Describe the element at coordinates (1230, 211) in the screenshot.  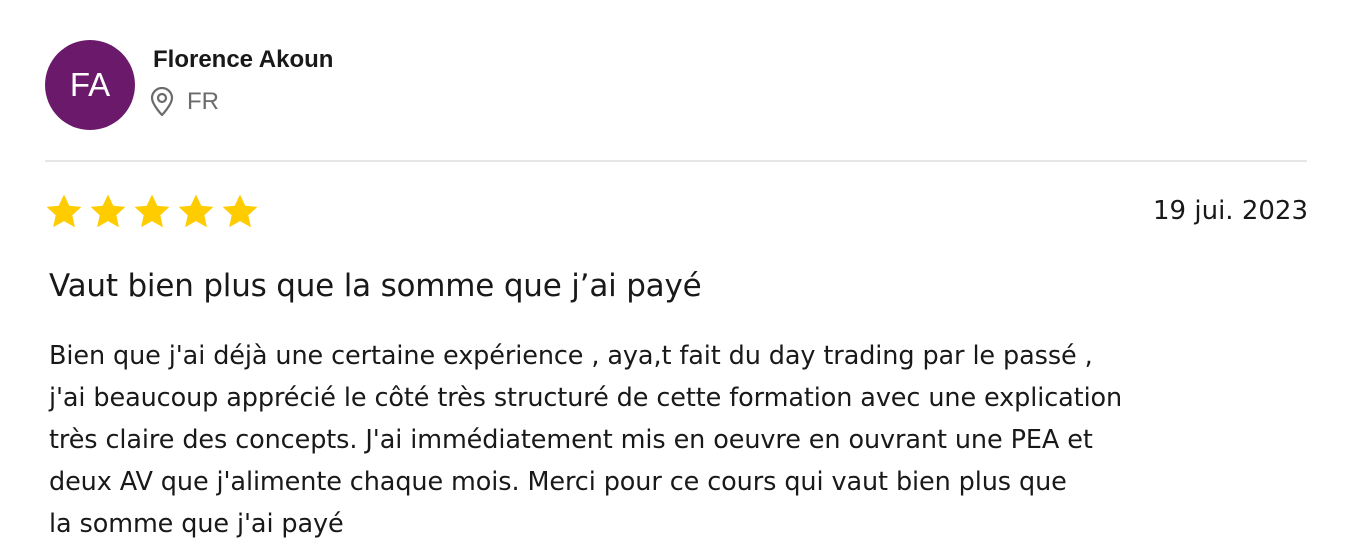
I see `review-date: 19 jui. 2023` at that location.